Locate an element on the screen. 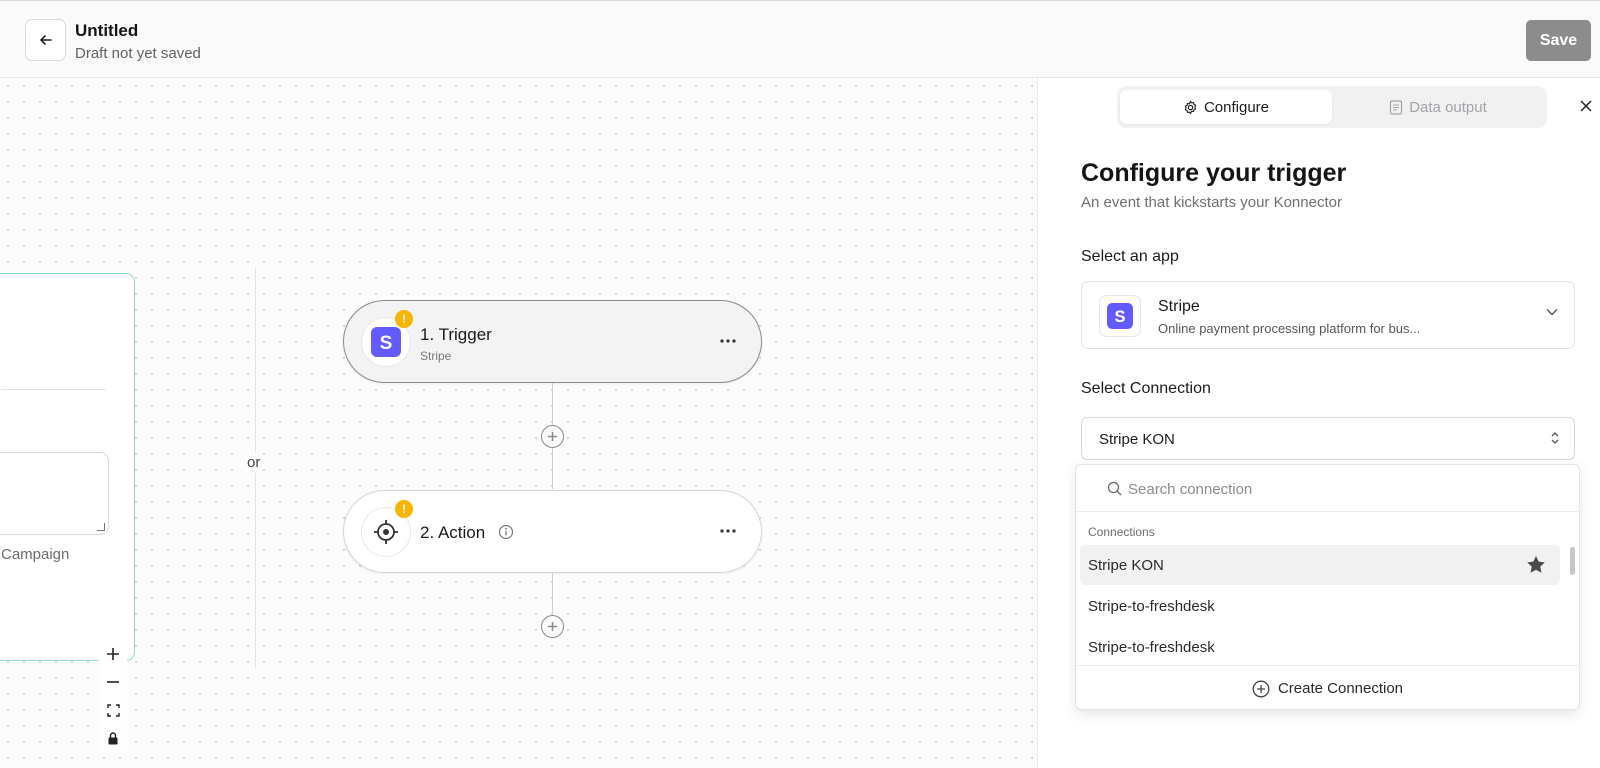  zoom-out-button is located at coordinates (113, 682).